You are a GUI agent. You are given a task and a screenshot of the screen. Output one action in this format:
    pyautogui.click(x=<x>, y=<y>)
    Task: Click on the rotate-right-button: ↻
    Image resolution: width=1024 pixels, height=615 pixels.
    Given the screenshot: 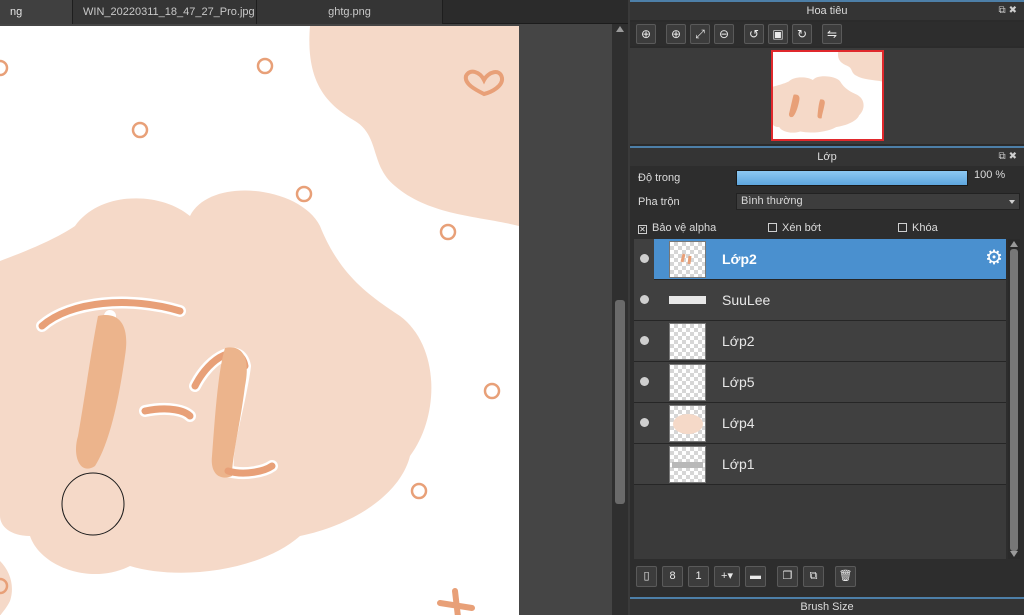 What is the action you would take?
    pyautogui.click(x=802, y=34)
    